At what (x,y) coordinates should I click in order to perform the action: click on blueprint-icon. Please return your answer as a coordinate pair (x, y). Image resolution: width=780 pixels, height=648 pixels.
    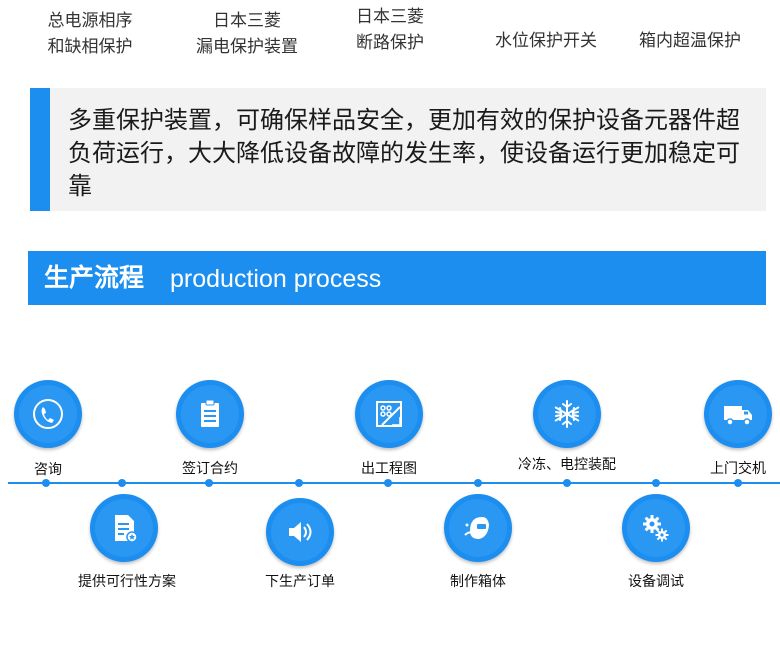
    Looking at the image, I should click on (389, 414).